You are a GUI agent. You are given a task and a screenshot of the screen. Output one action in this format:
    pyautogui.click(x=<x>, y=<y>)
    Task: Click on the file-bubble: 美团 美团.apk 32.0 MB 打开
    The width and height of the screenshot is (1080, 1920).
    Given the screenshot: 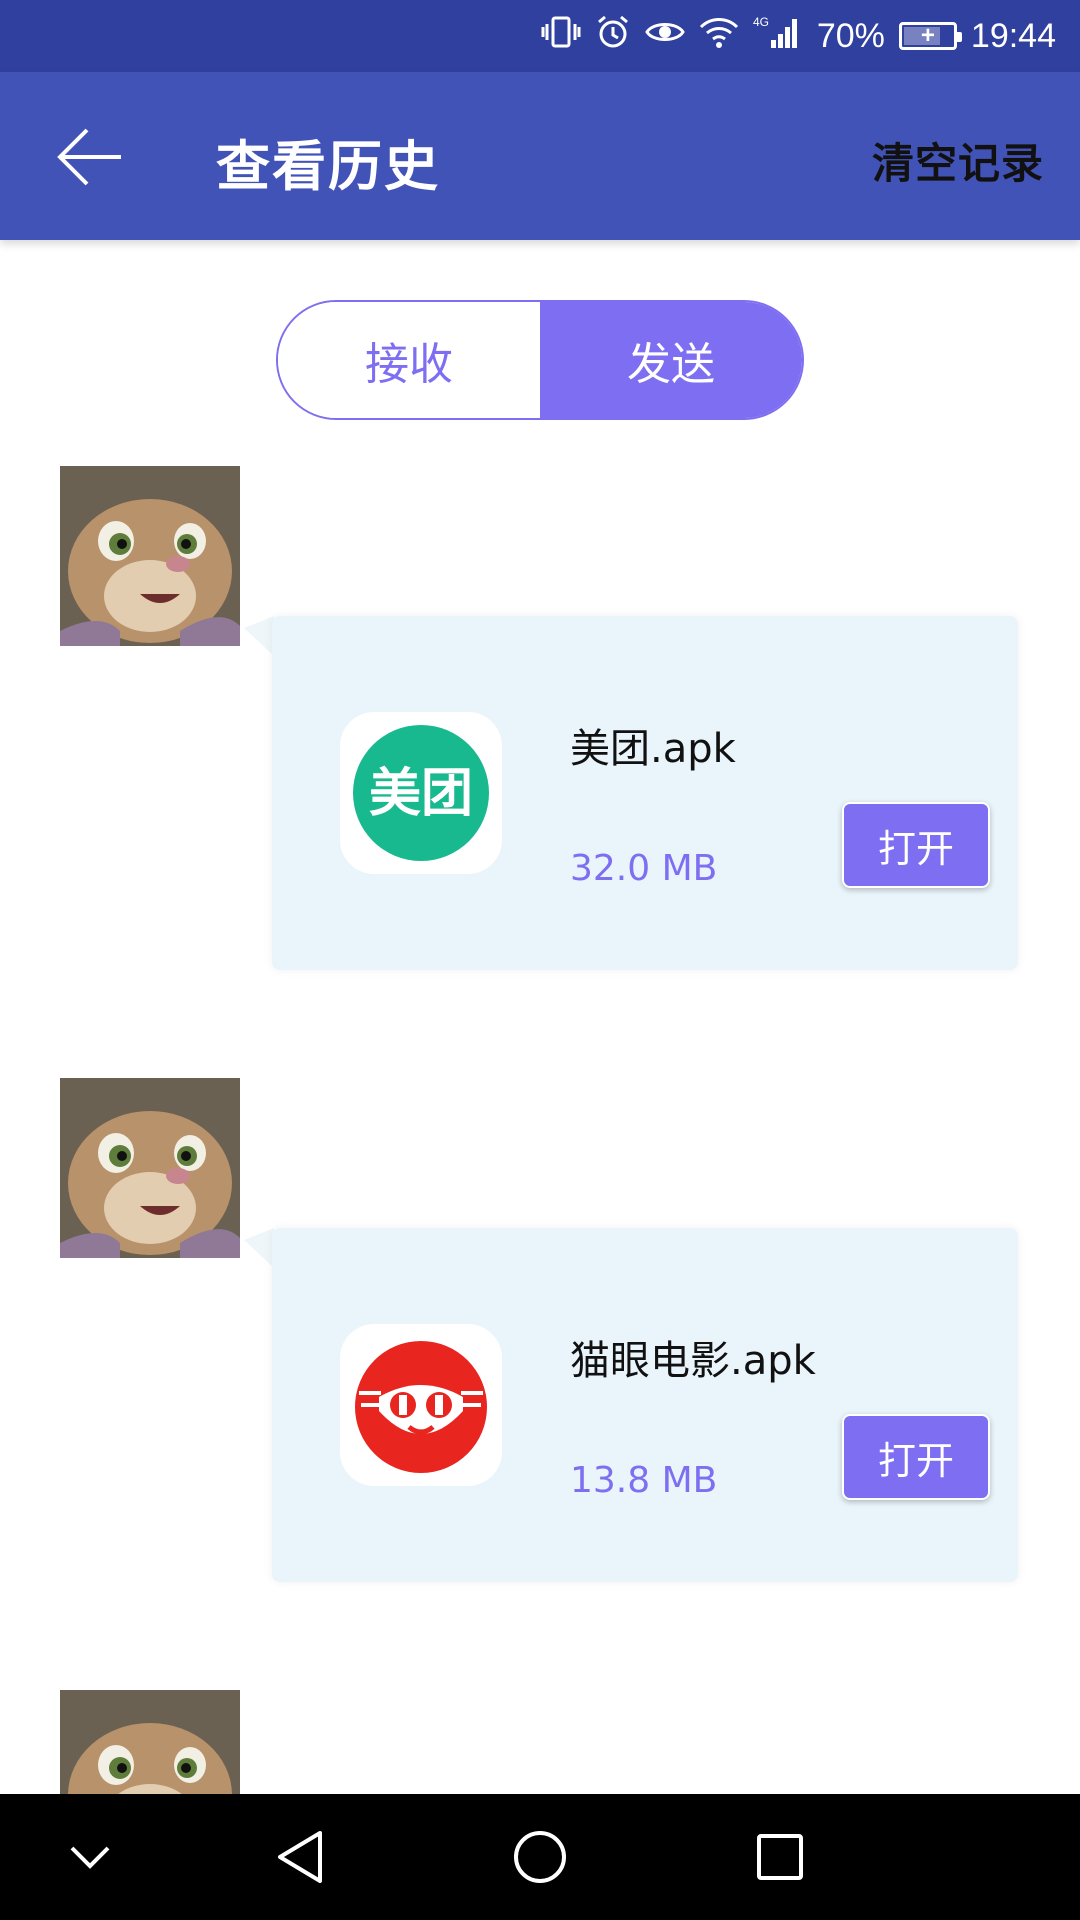 What is the action you would take?
    pyautogui.click(x=645, y=793)
    